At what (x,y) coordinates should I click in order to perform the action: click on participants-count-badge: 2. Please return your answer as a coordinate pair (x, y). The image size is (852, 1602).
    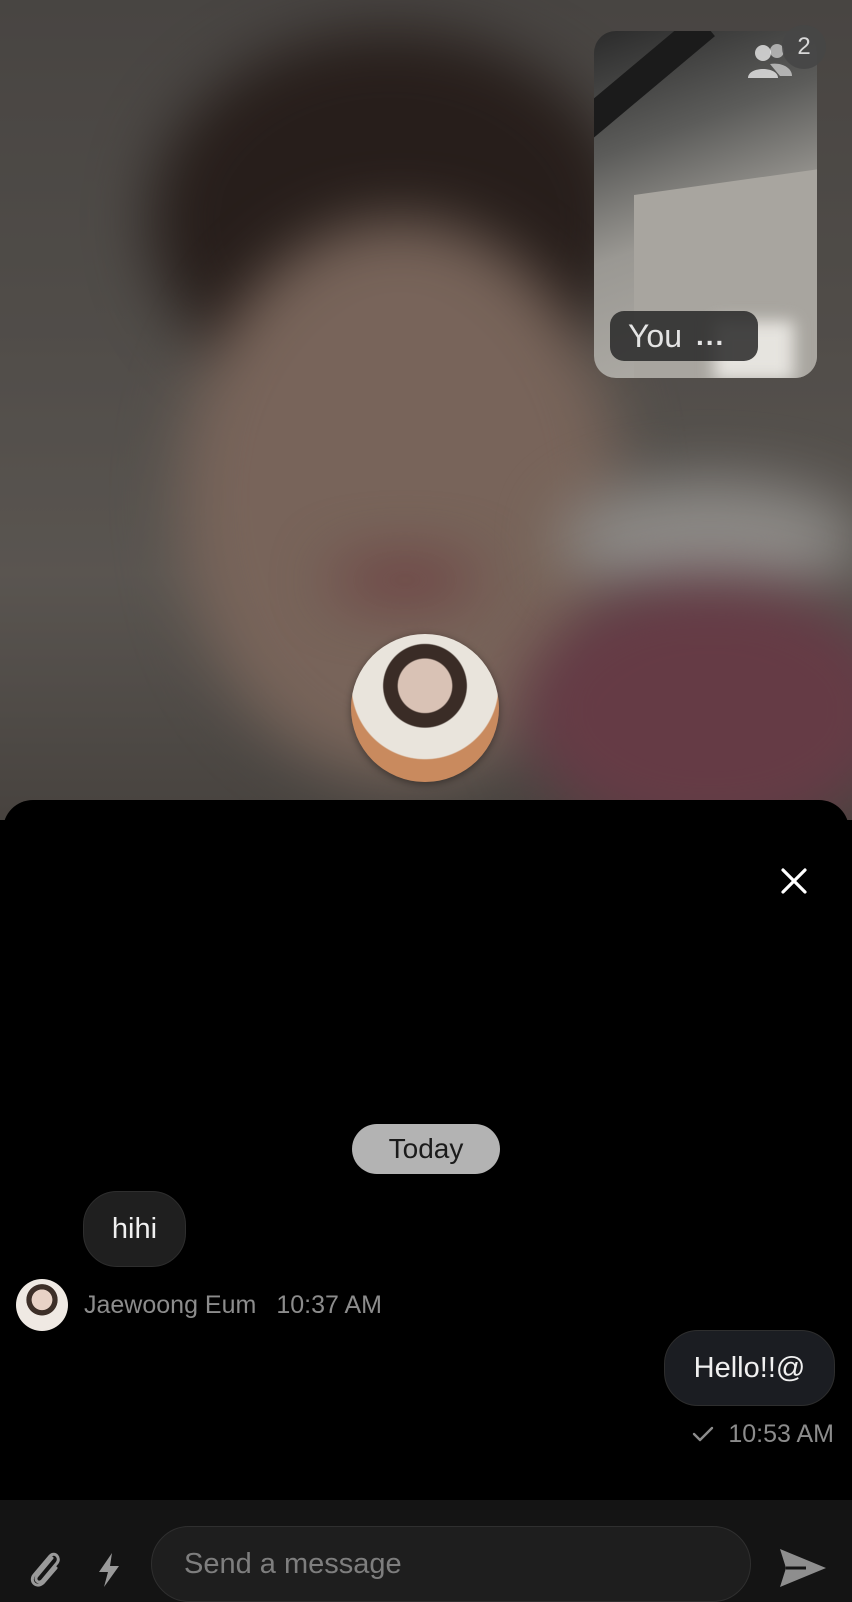
    Looking at the image, I should click on (804, 47).